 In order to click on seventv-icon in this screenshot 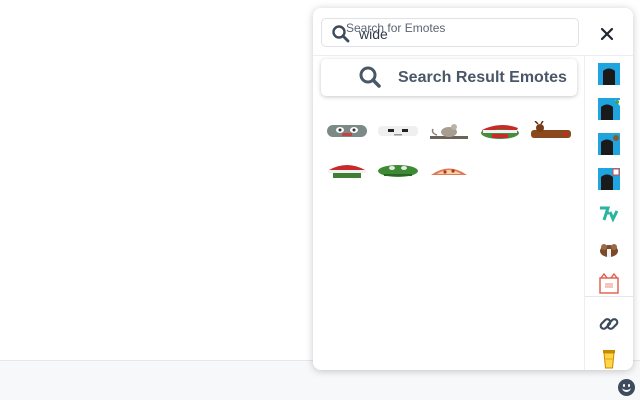, I will do `click(609, 214)`.